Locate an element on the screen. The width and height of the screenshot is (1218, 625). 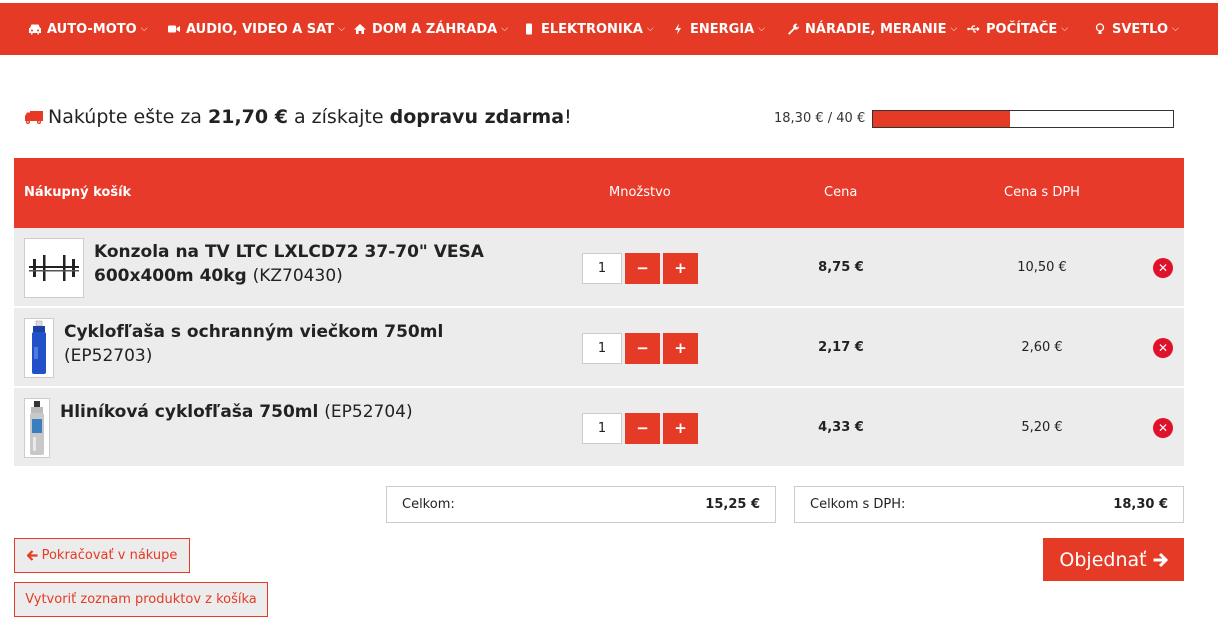
nav-item-auto-moto: AUTO-MOTO ⌵ is located at coordinates (88, 29).